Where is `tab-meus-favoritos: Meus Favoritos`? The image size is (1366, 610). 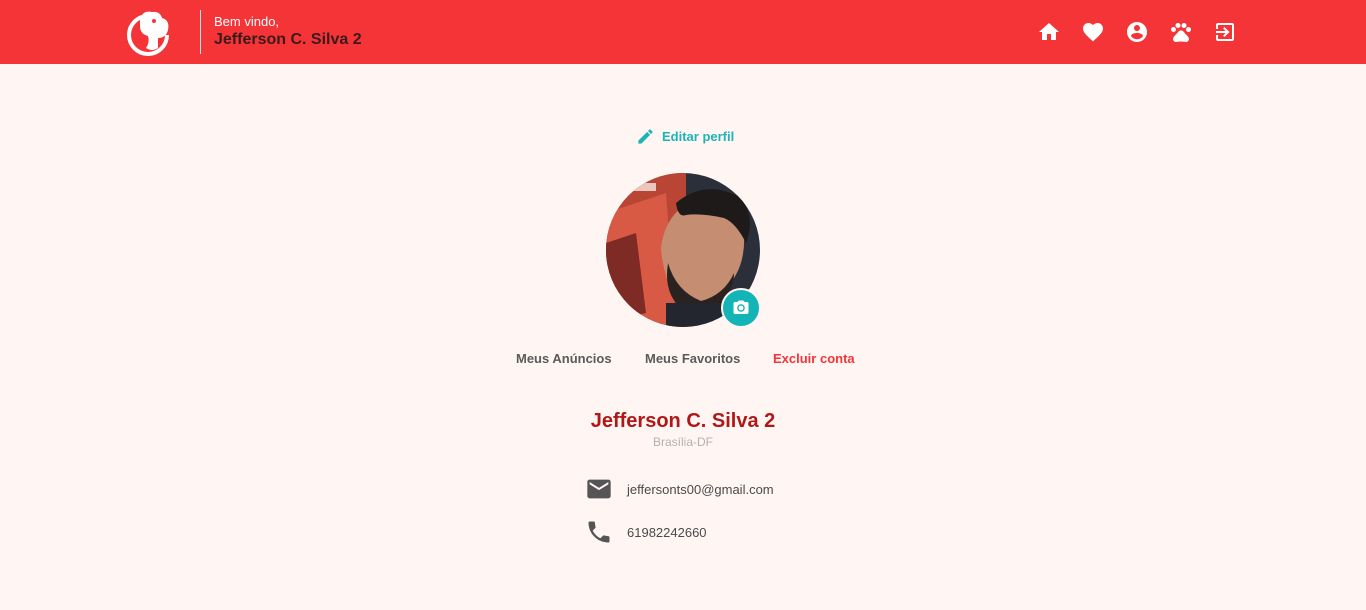
tab-meus-favoritos: Meus Favoritos is located at coordinates (692, 358).